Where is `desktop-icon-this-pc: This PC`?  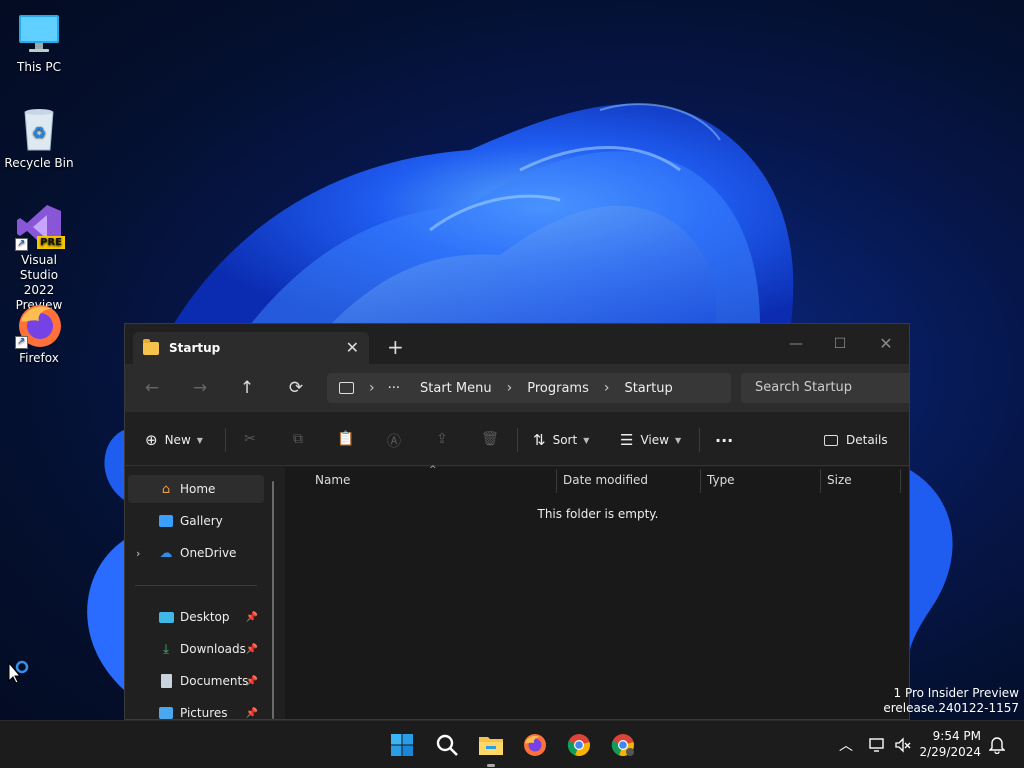
desktop-icon-this-pc: This PC is located at coordinates (39, 42).